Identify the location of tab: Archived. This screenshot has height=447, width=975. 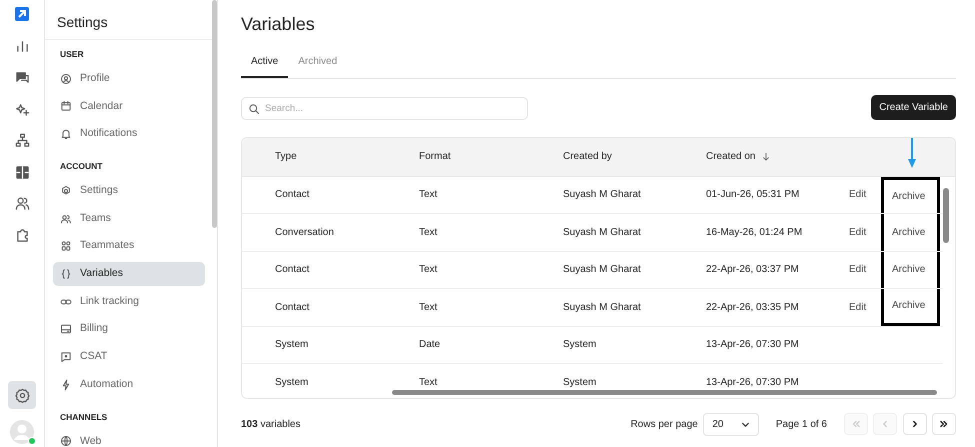
(318, 64).